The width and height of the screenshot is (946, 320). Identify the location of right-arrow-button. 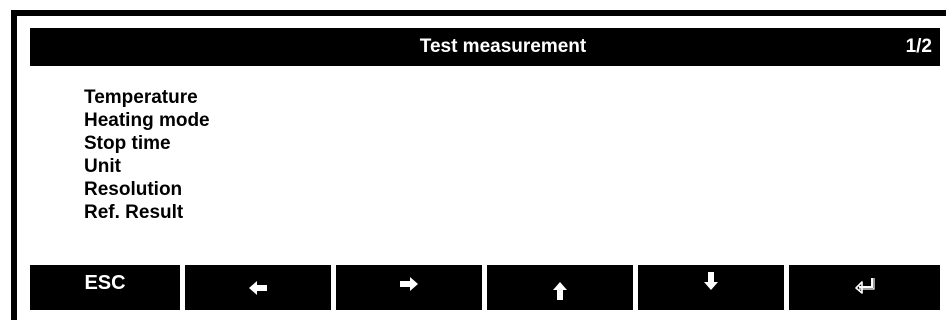
(409, 287).